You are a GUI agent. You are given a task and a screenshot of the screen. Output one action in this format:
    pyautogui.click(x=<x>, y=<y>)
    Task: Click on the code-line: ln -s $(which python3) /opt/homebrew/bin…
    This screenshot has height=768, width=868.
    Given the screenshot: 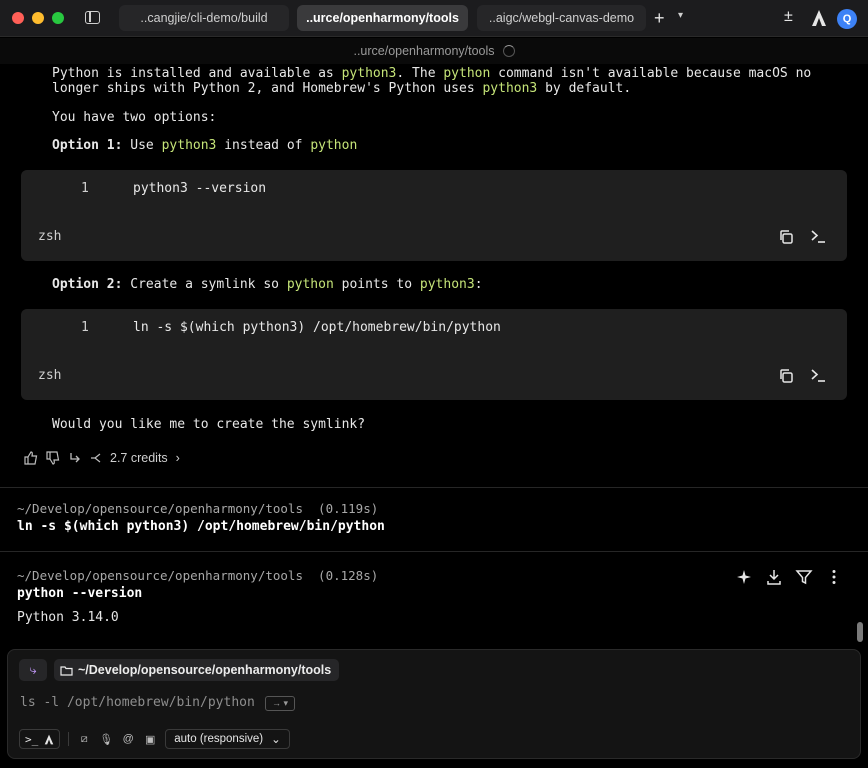 What is the action you would take?
    pyautogui.click(x=317, y=327)
    